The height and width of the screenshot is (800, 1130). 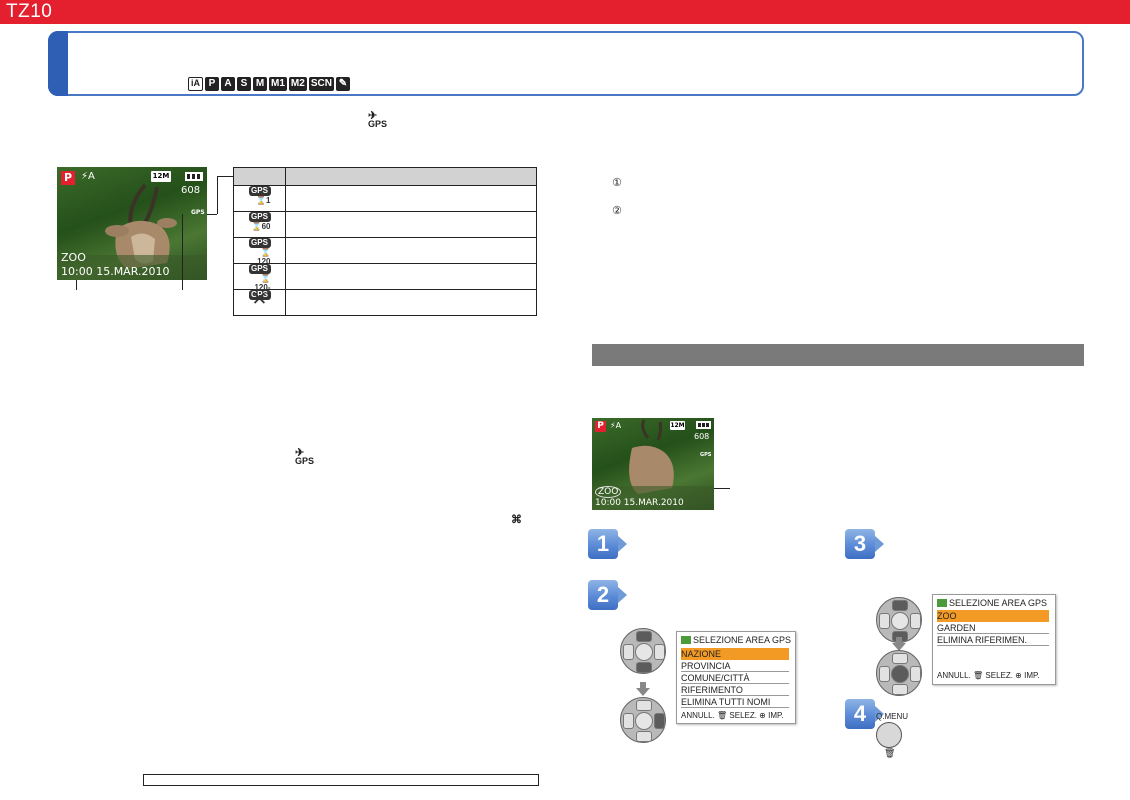 What do you see at coordinates (260, 84) in the screenshot?
I see `mode-m-icon: M` at bounding box center [260, 84].